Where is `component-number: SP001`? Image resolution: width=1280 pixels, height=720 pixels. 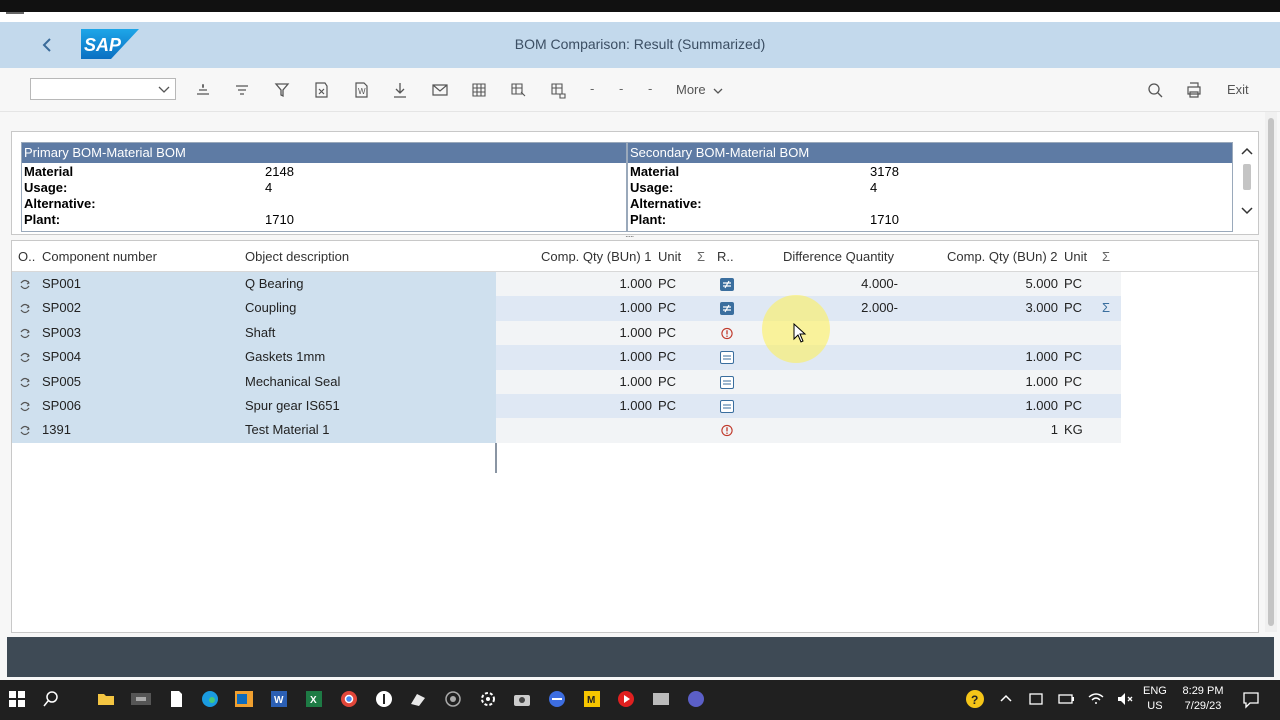
component-number: SP001 is located at coordinates (61, 284).